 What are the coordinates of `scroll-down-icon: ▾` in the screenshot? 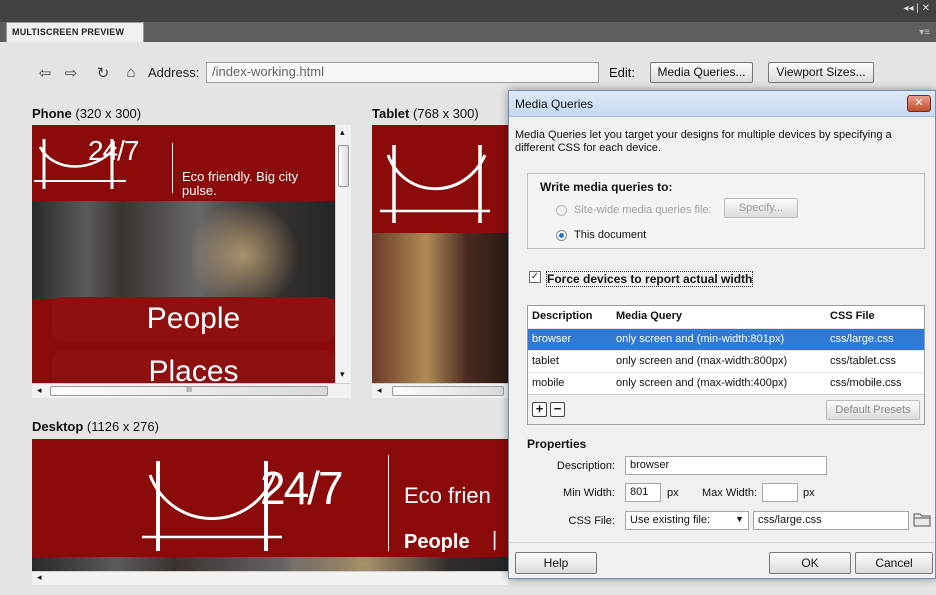 It's located at (342, 374).